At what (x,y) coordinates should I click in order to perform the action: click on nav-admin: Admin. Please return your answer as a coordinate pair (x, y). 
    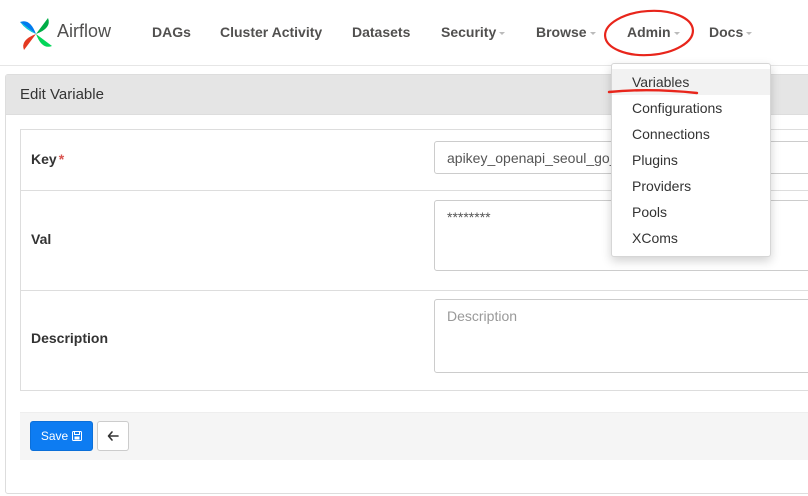
    Looking at the image, I should click on (653, 32).